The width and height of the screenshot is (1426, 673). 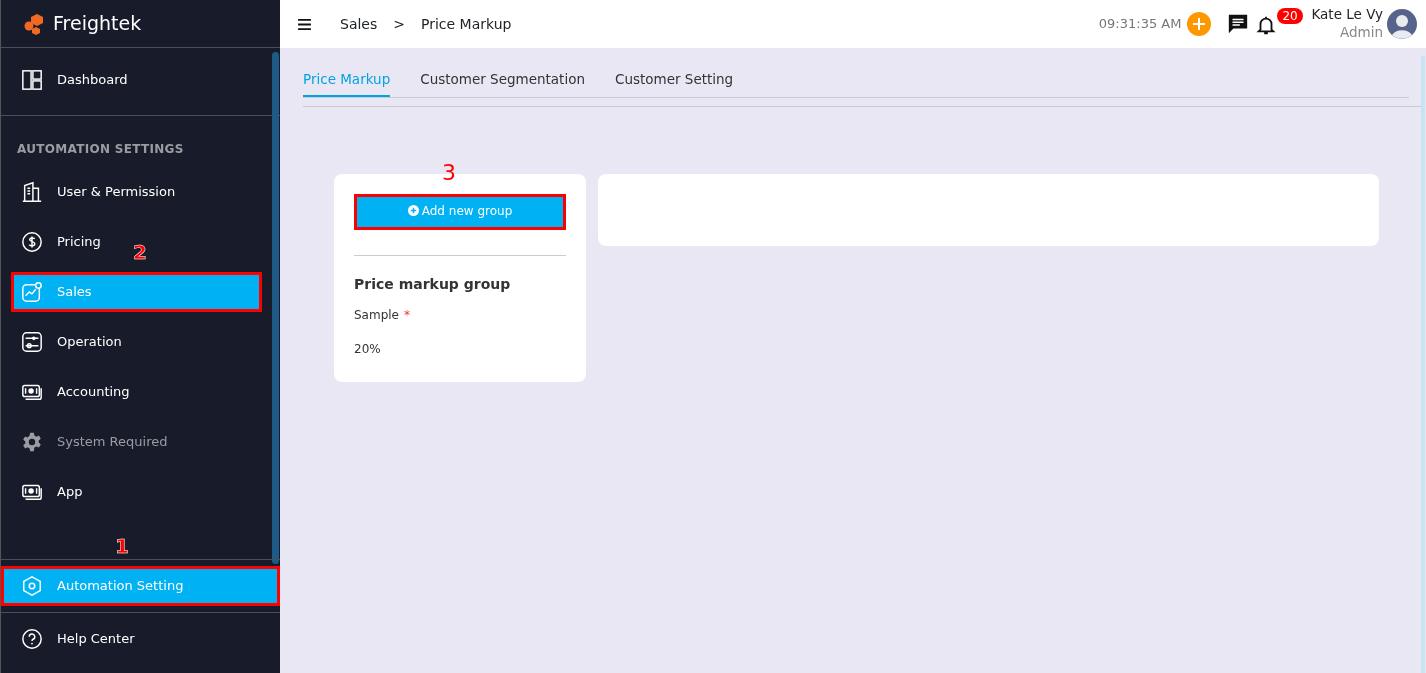 What do you see at coordinates (136, 192) in the screenshot?
I see `nav-item: User & Permission` at bounding box center [136, 192].